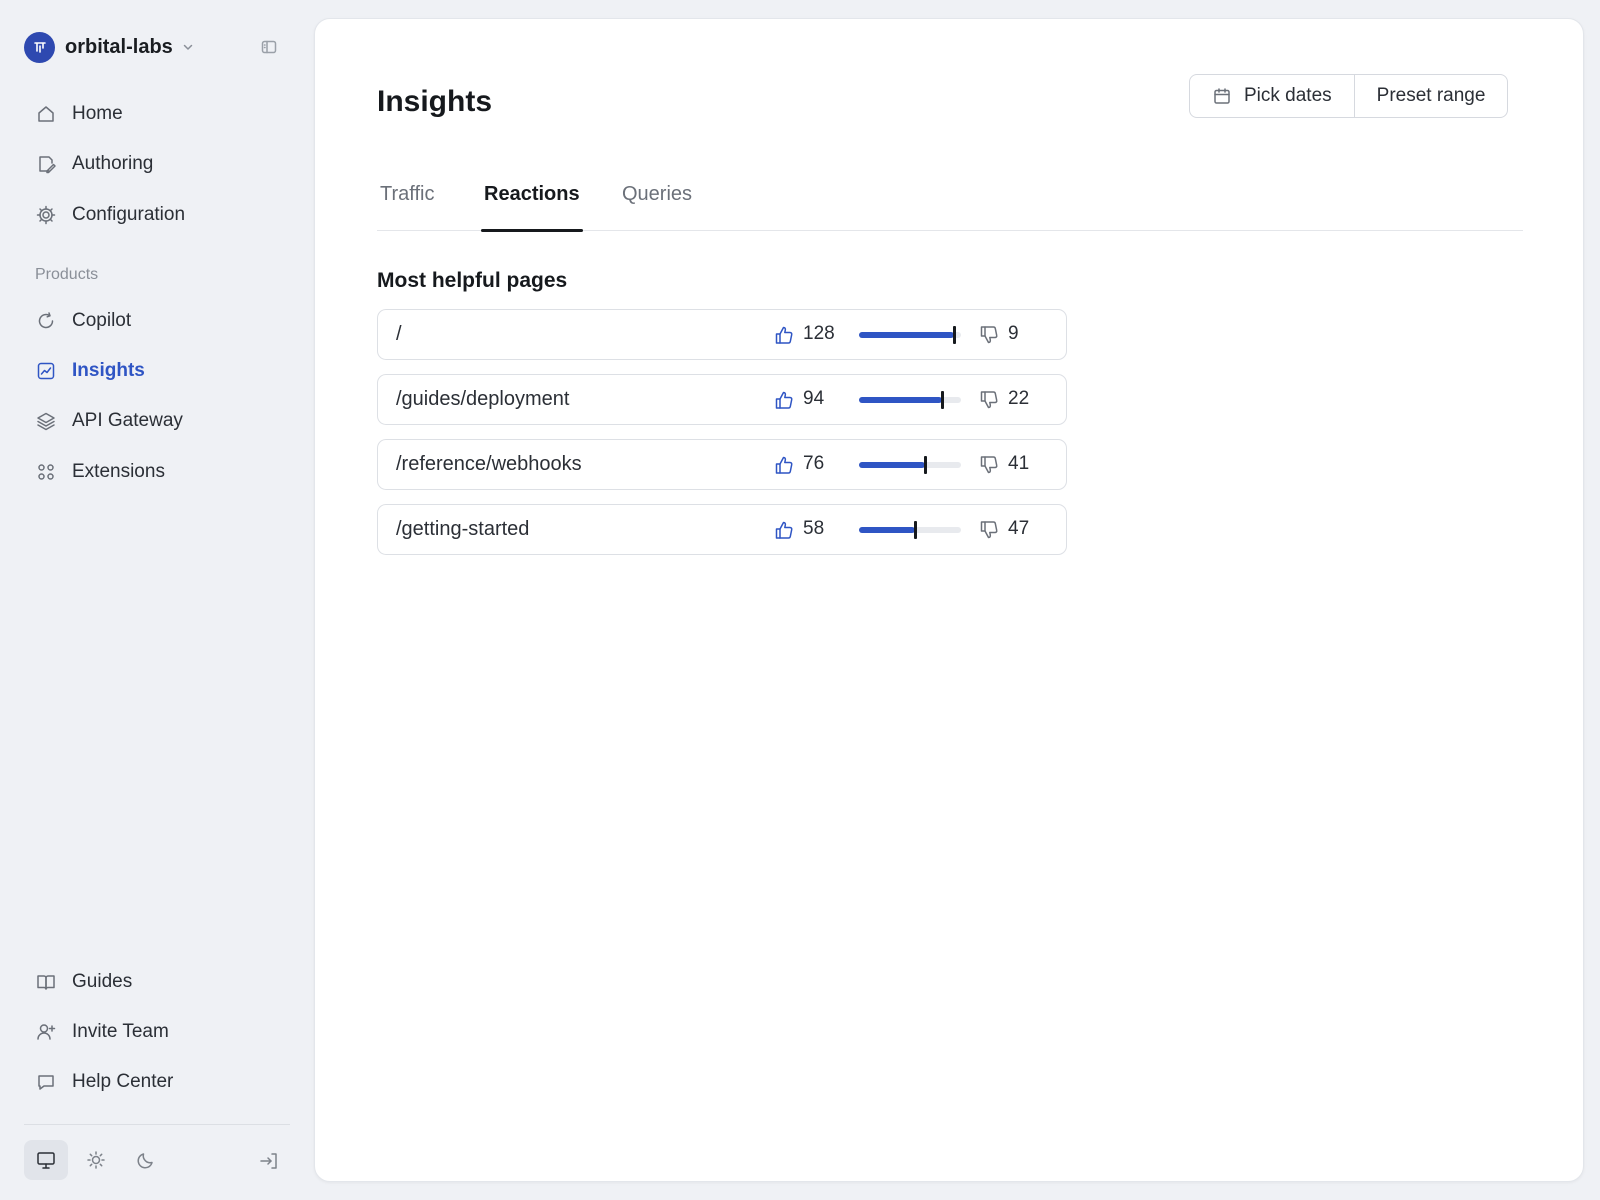 The height and width of the screenshot is (1200, 1600). Describe the element at coordinates (46, 1082) in the screenshot. I see `chat-icon` at that location.